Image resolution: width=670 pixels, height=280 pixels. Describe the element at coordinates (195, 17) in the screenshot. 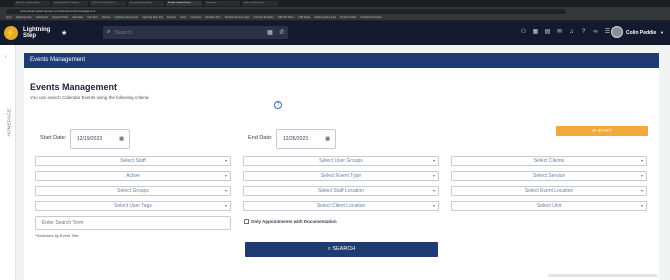

I see `bookmark: Complete` at that location.